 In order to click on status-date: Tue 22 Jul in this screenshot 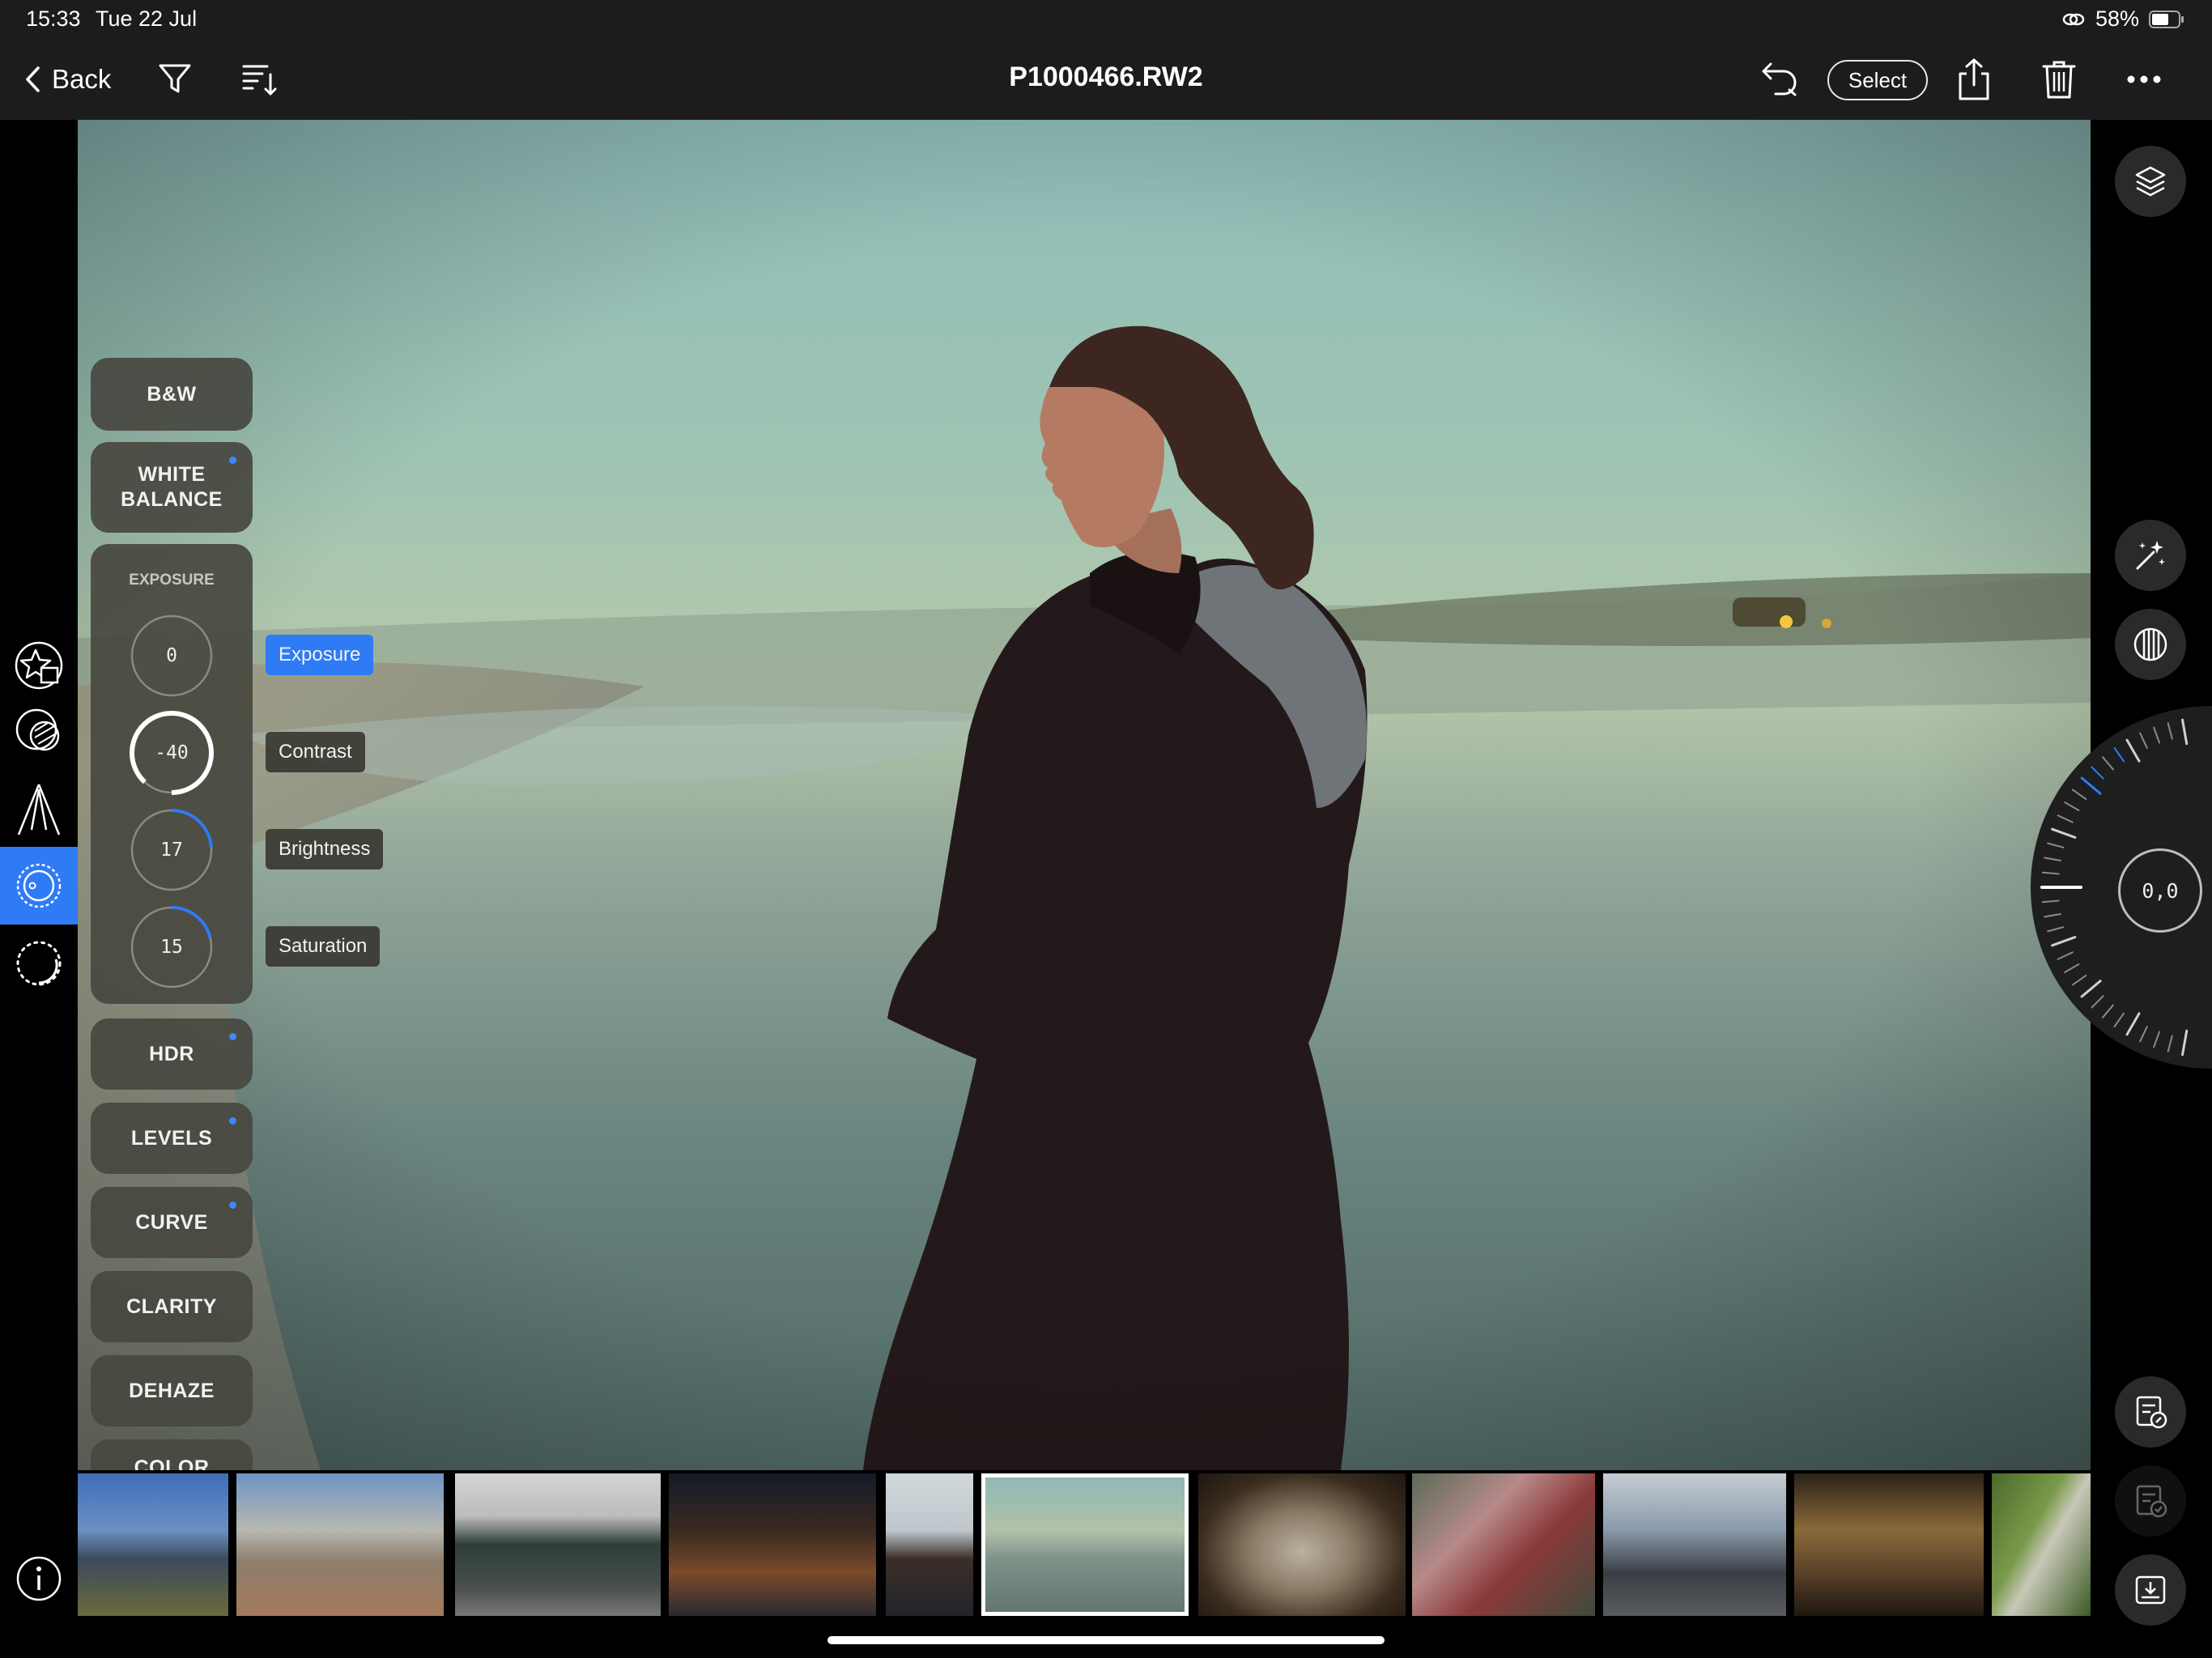, I will do `click(147, 18)`.